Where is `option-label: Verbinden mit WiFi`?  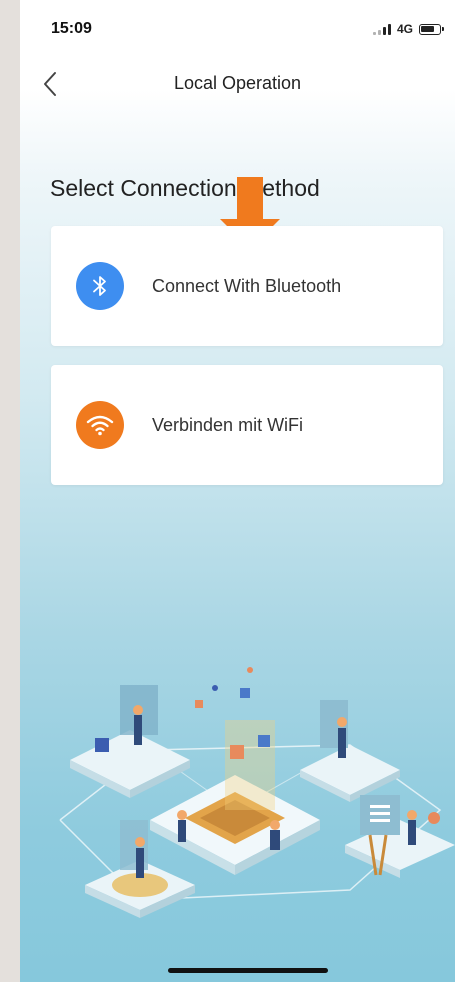
option-label: Verbinden mit WiFi is located at coordinates (228, 424).